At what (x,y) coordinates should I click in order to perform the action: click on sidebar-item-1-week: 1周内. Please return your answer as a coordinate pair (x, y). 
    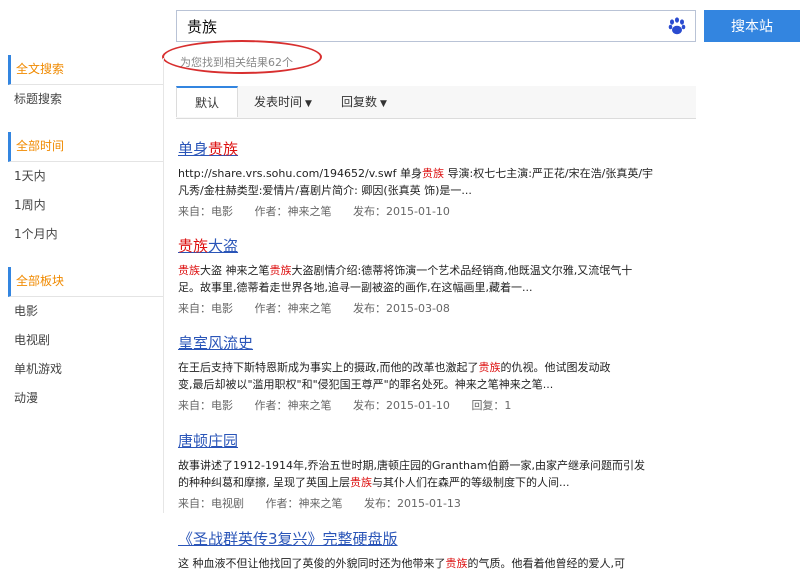
    Looking at the image, I should click on (85, 205).